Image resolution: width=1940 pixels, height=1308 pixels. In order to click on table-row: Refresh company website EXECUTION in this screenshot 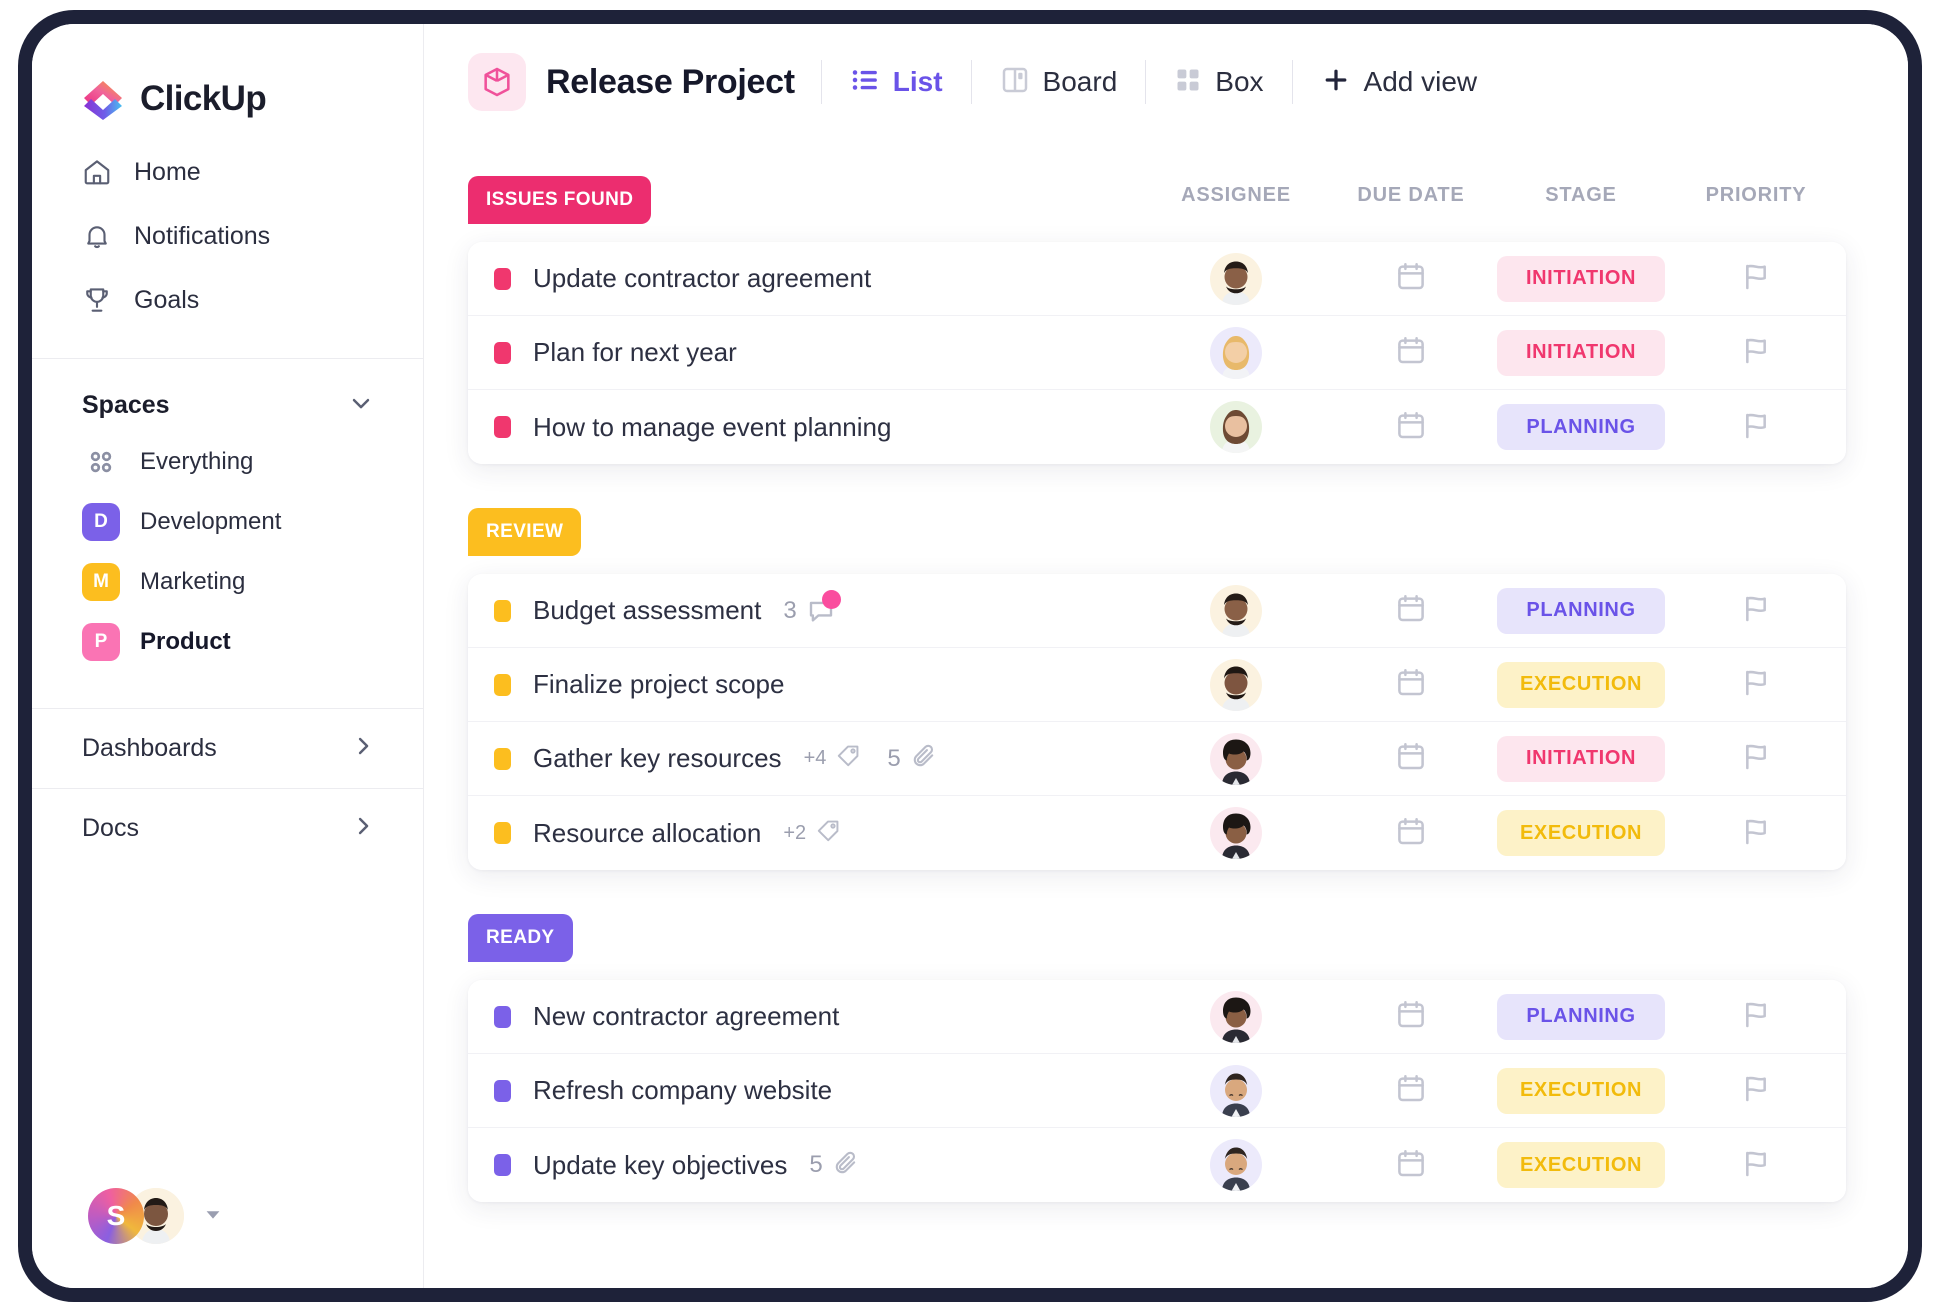, I will do `click(1157, 1091)`.